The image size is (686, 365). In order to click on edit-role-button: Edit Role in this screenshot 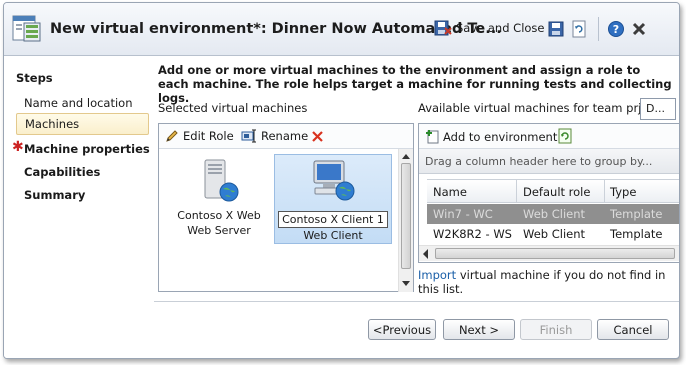, I will do `click(199, 136)`.